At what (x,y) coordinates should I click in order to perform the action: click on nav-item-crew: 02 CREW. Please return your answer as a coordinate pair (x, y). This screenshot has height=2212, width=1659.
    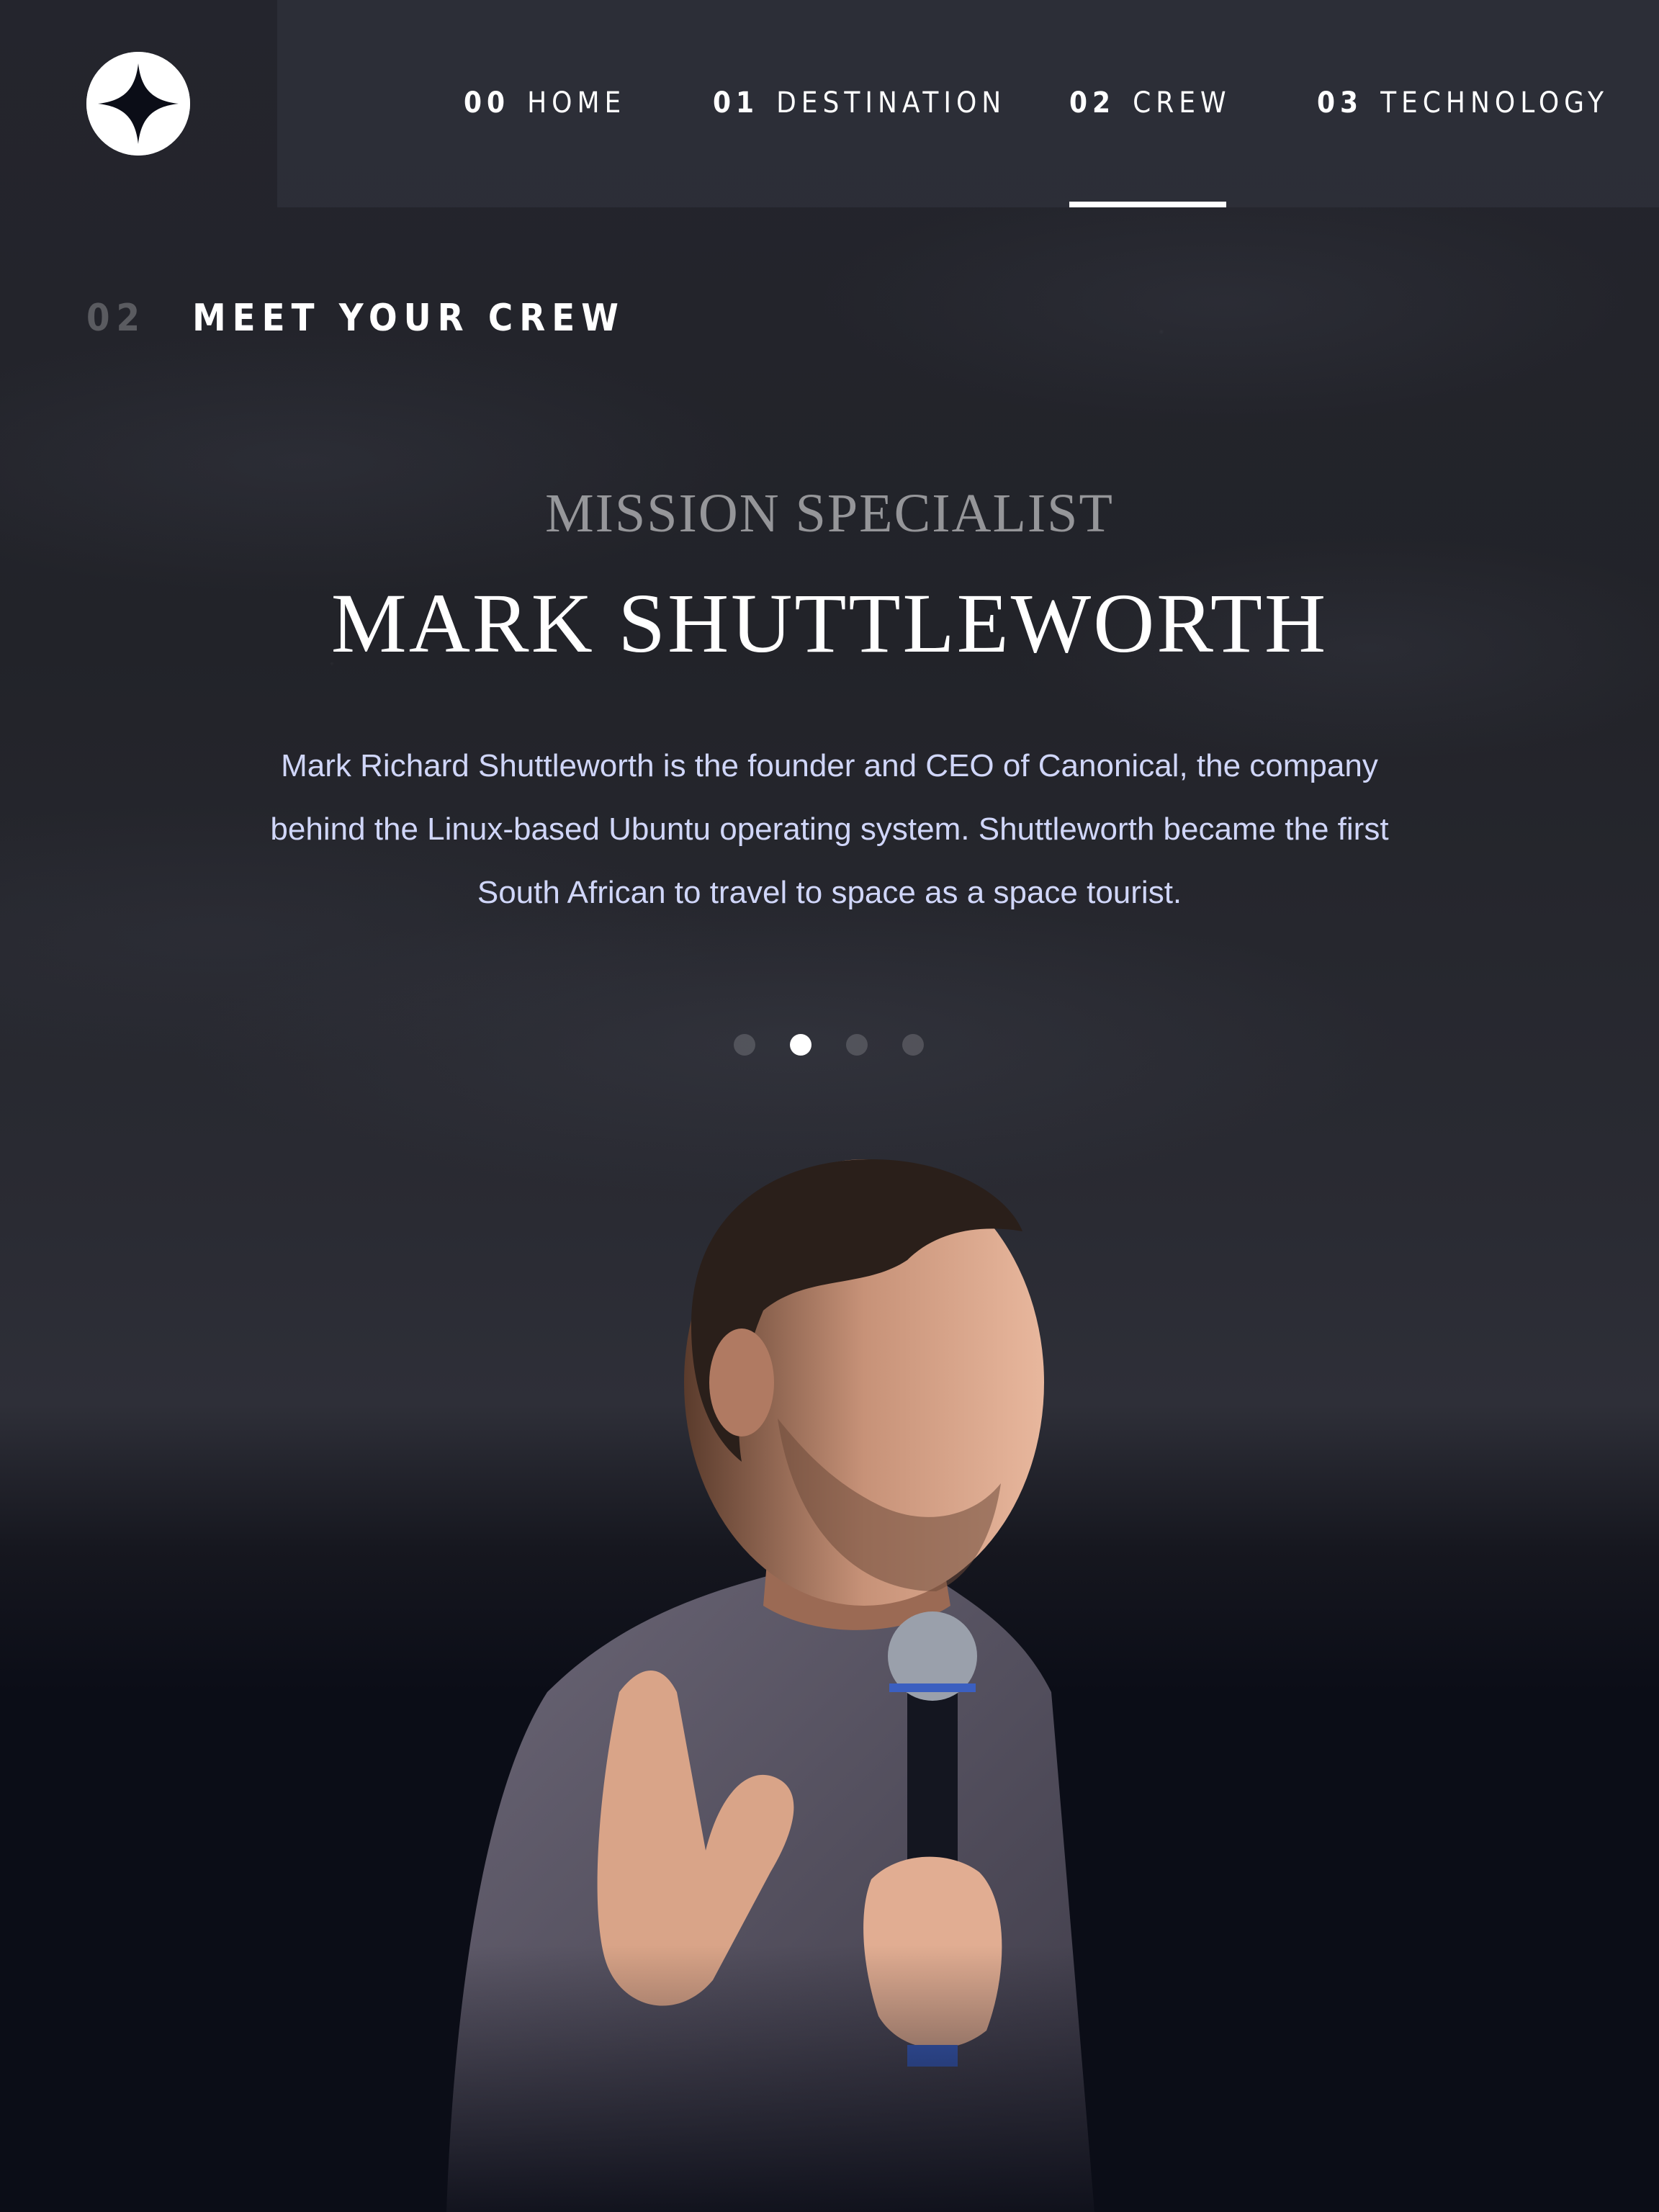
    Looking at the image, I should click on (1150, 146).